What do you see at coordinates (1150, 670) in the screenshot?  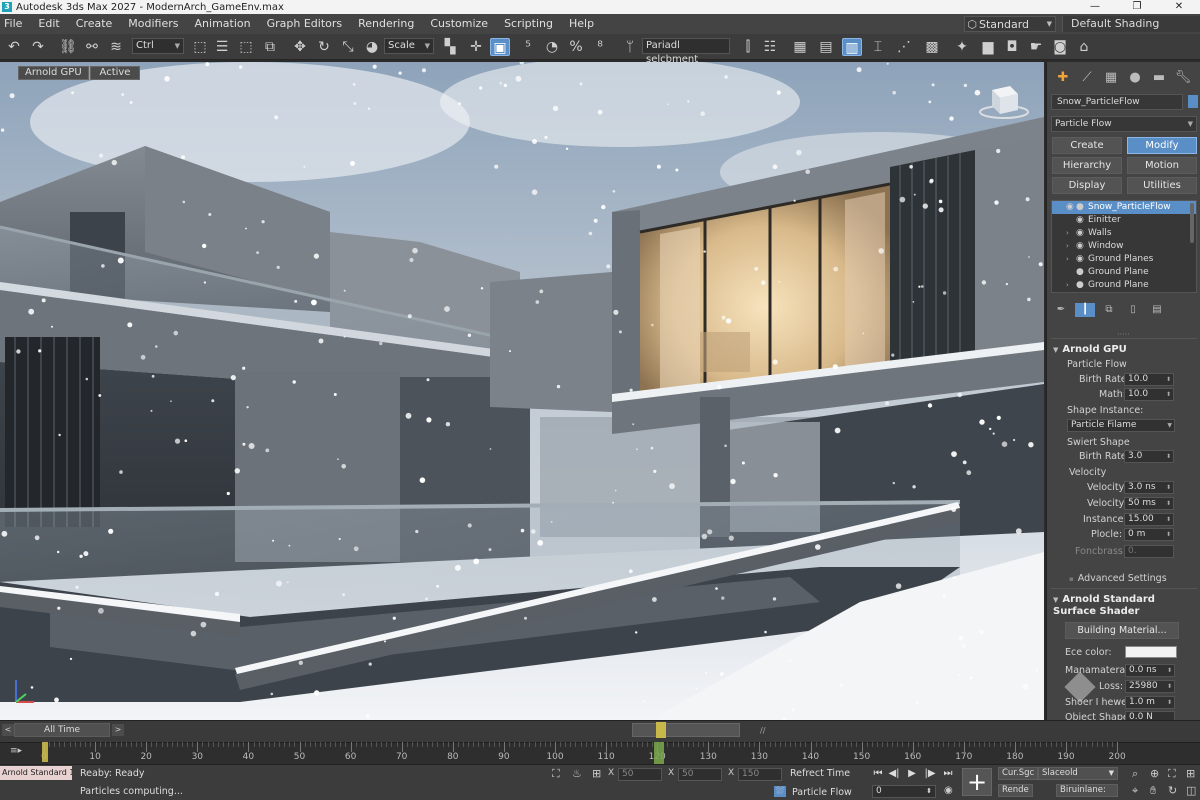 I see `manamateral-spinner: 0.0 ns ⬍` at bounding box center [1150, 670].